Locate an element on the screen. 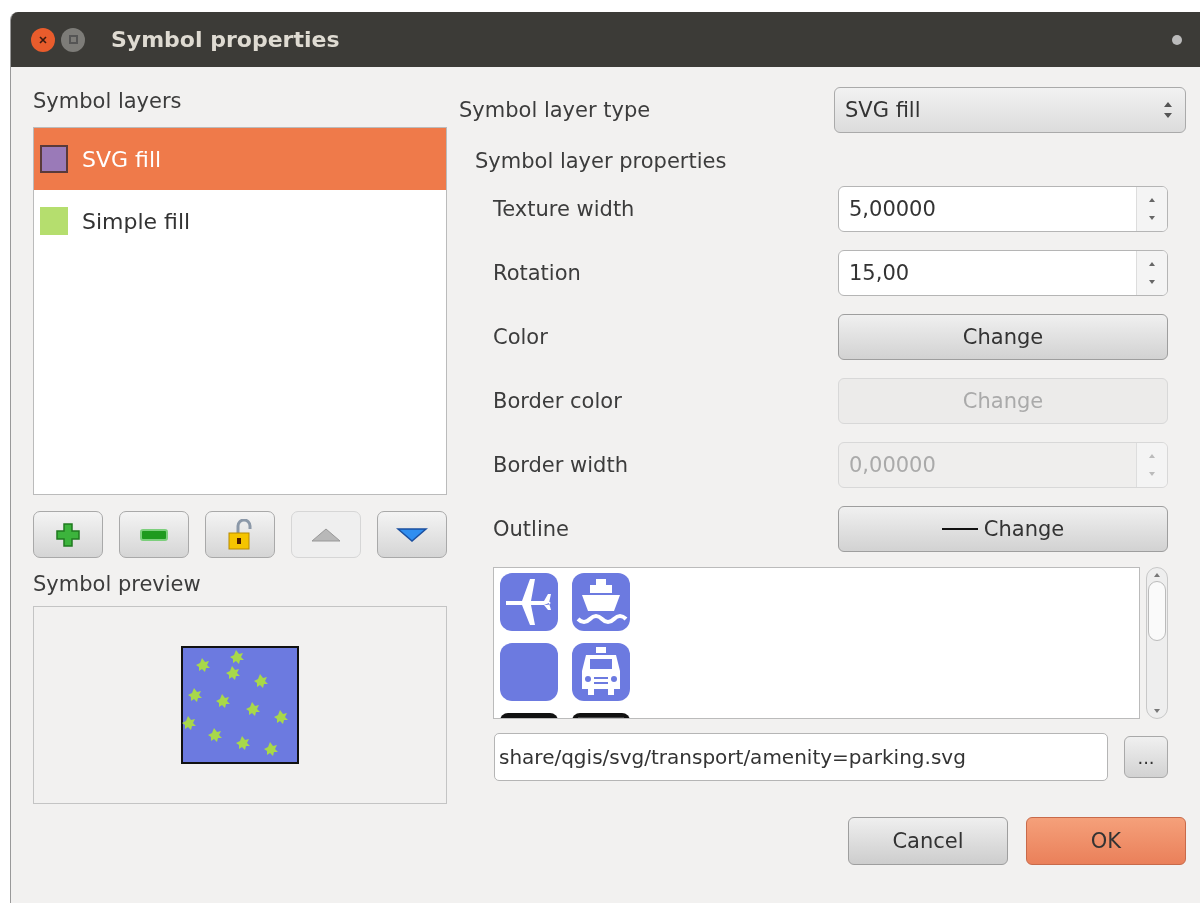  minus-icon is located at coordinates (154, 534).